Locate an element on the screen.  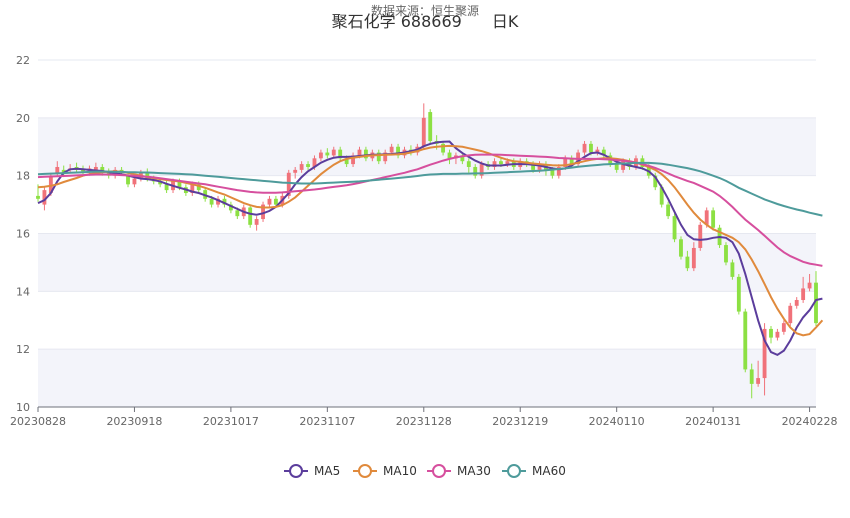
legend-item-ma10: MA10 is located at coordinates (385, 471).